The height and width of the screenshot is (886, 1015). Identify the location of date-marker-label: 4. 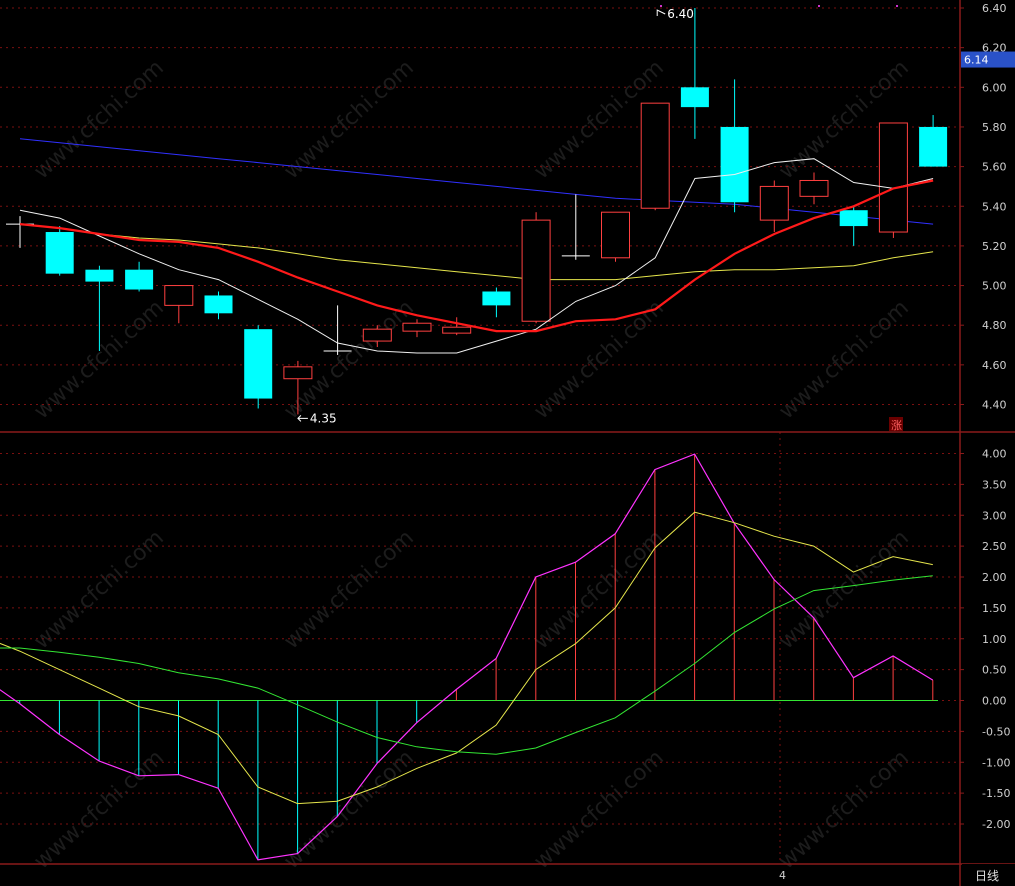
(782, 875).